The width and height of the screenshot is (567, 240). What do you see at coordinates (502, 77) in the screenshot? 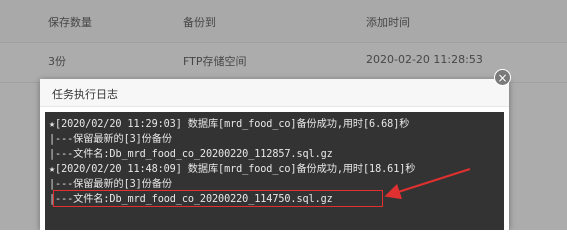
I see `close-icon: ×` at bounding box center [502, 77].